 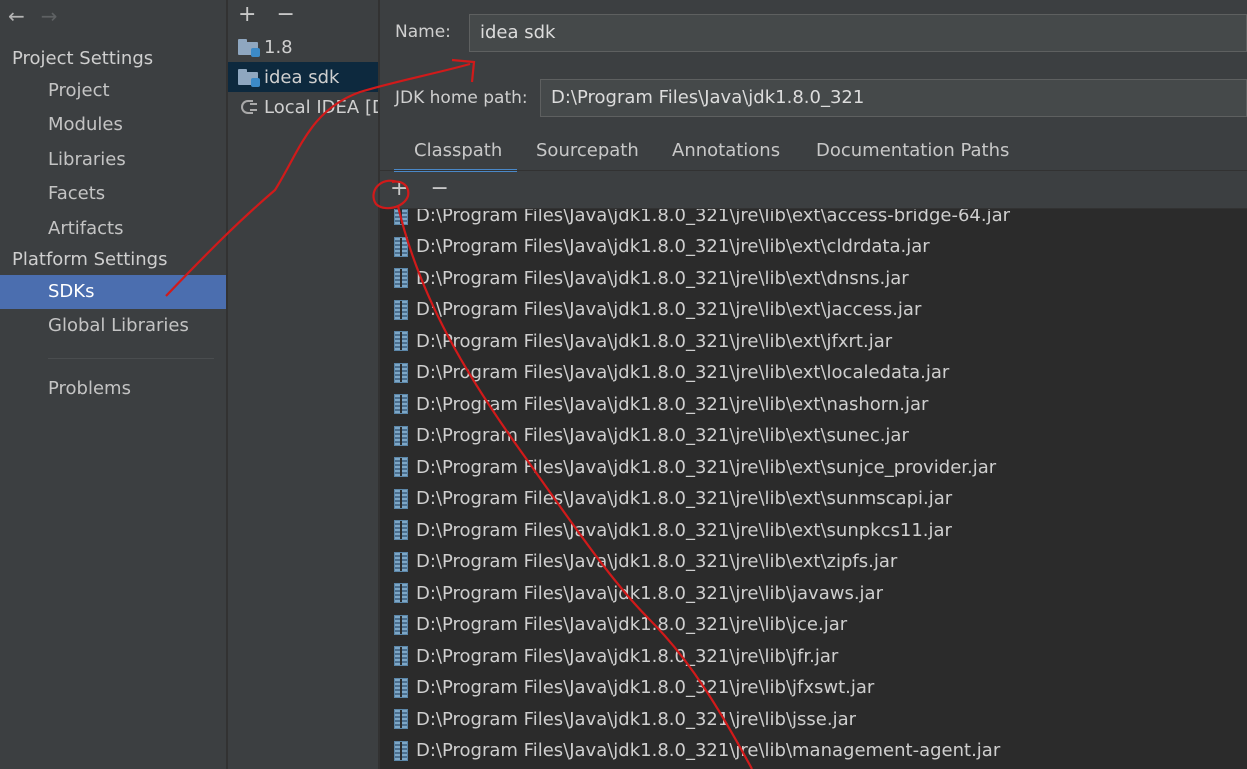 What do you see at coordinates (461, 98) in the screenshot?
I see `jdk-home-label: JDK home path:` at bounding box center [461, 98].